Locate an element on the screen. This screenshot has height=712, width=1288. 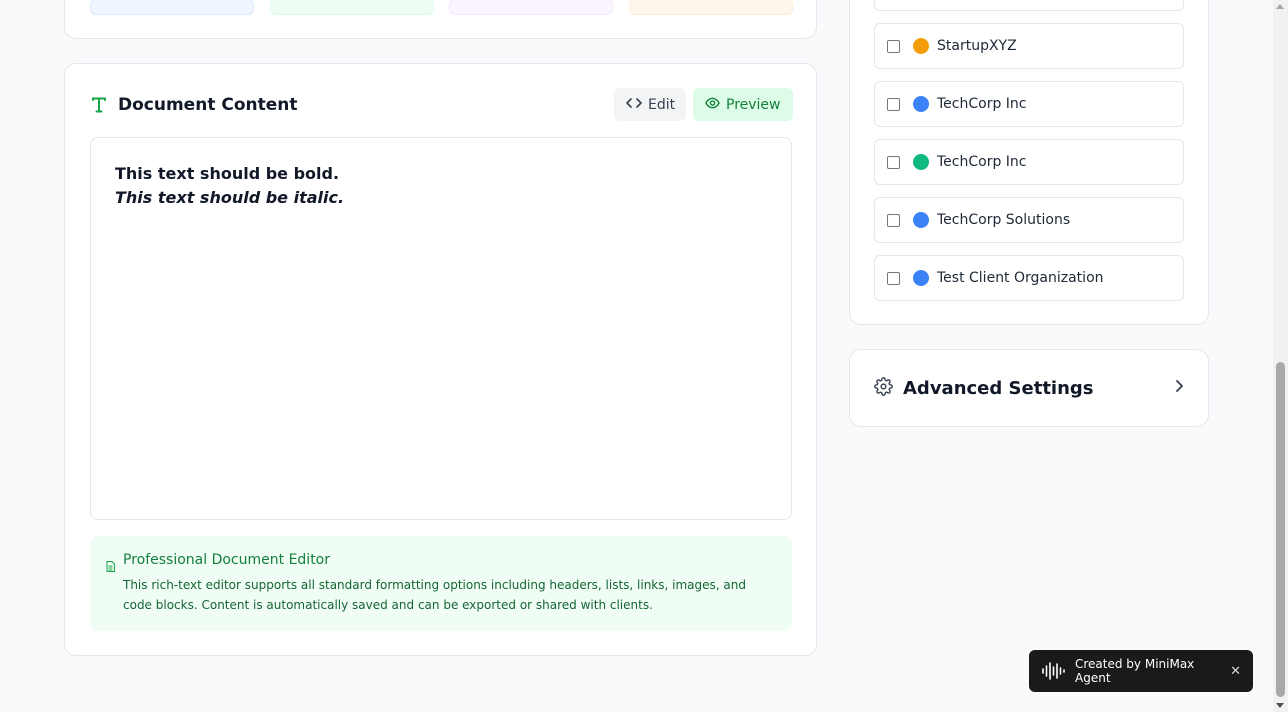
stat-tile-green is located at coordinates (352, 7).